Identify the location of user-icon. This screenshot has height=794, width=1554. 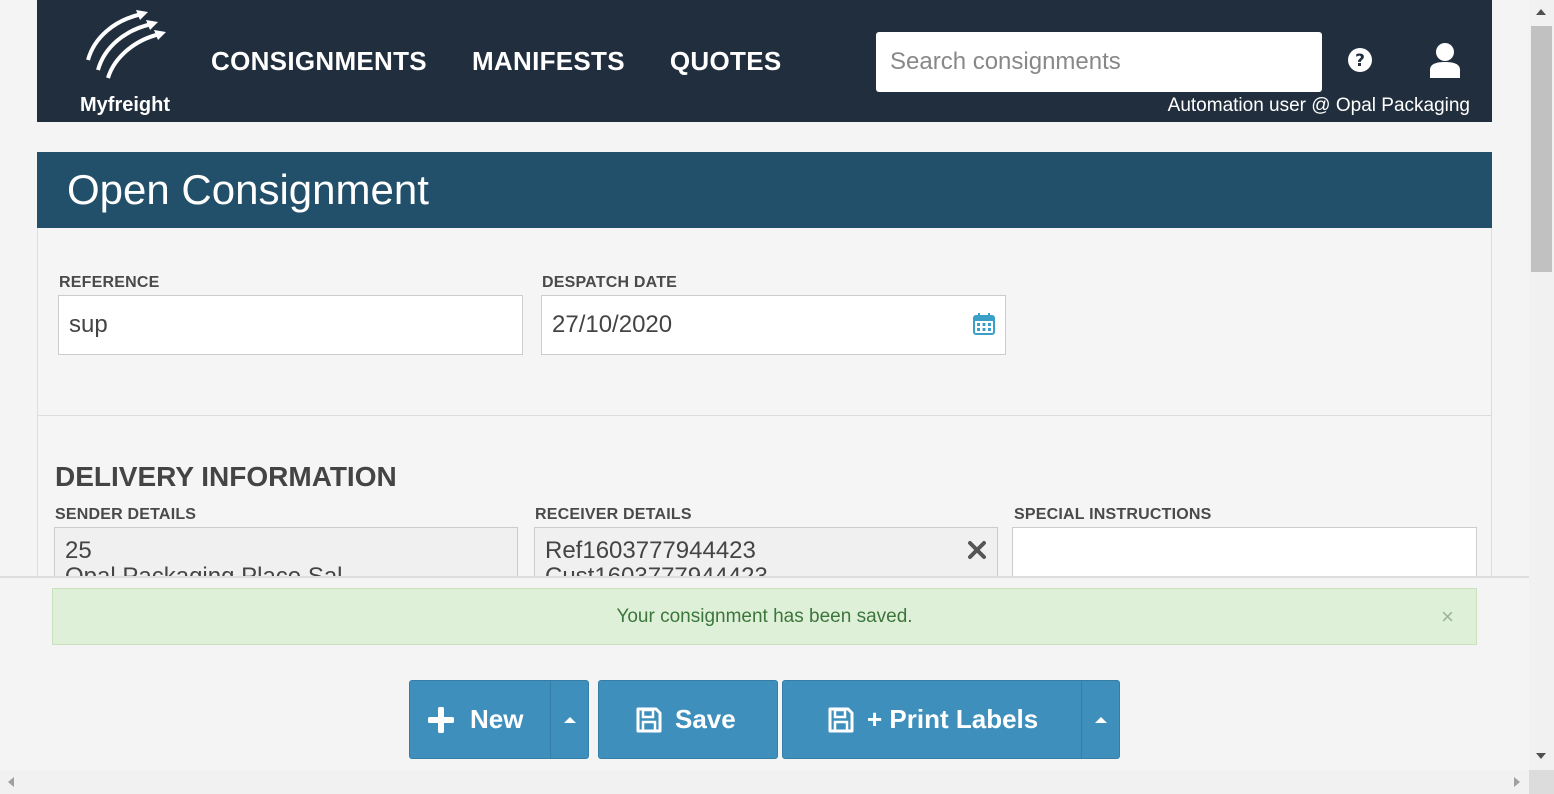
(1445, 60).